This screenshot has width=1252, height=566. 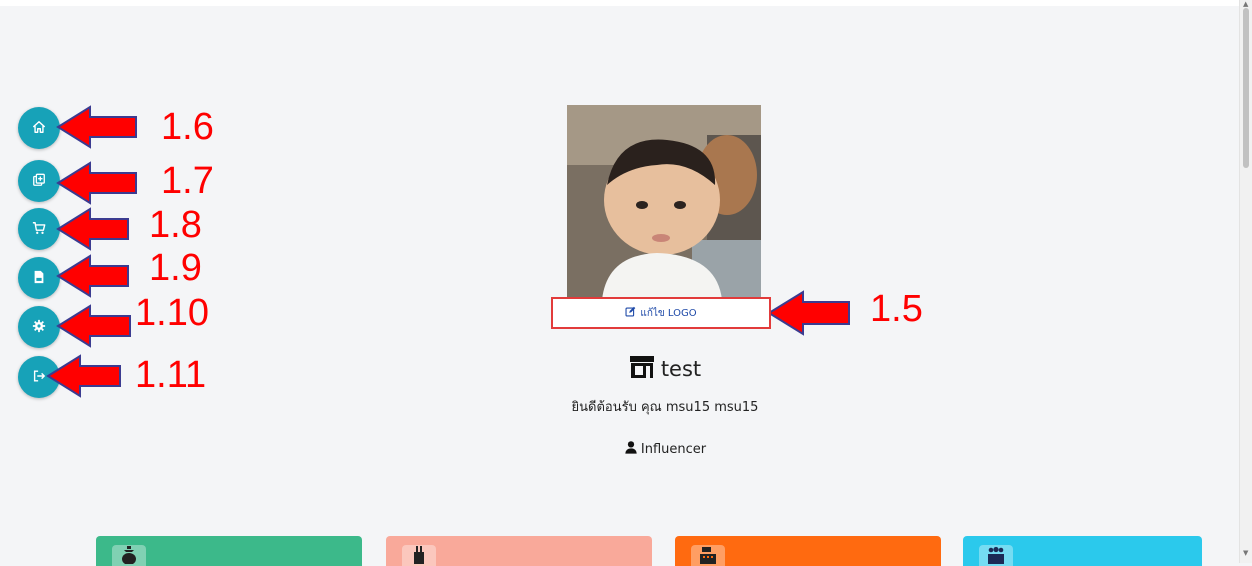 What do you see at coordinates (1082, 551) in the screenshot?
I see `stat-card-users` at bounding box center [1082, 551].